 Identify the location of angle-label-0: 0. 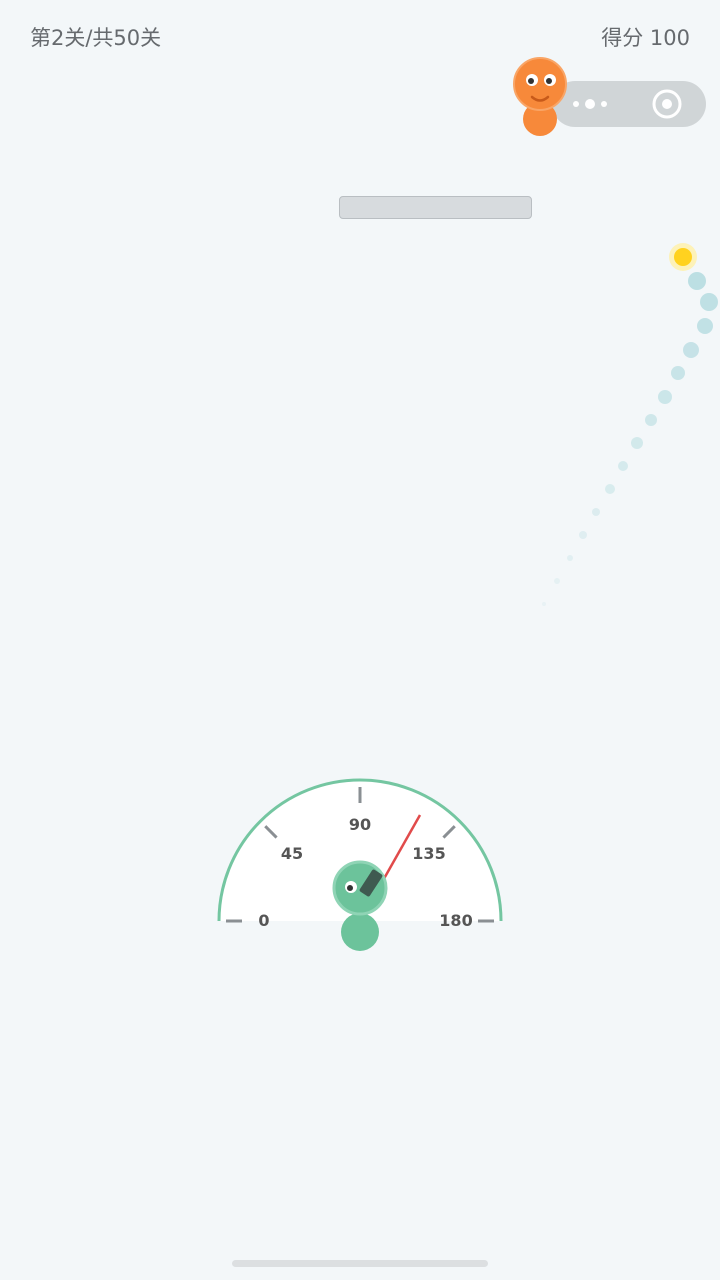
(263, 920).